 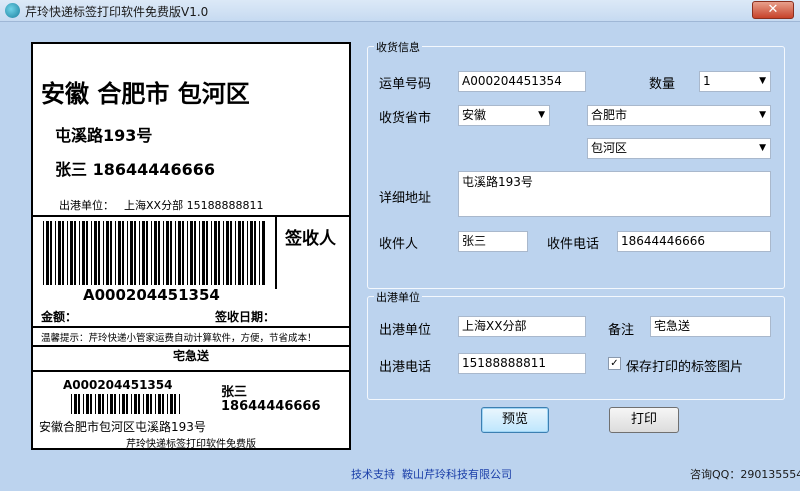 What do you see at coordinates (493, 241) in the screenshot?
I see `recipient-input: 张三` at bounding box center [493, 241].